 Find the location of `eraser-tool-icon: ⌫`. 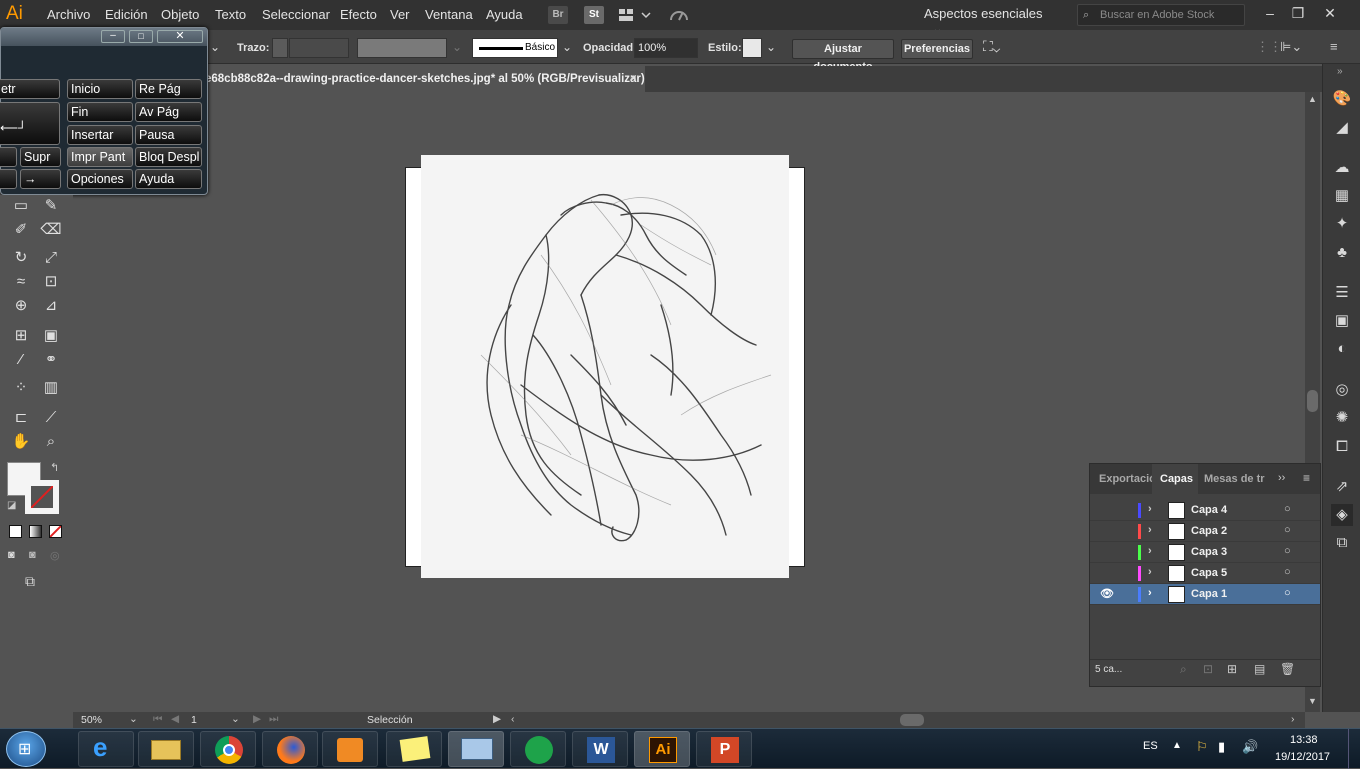

eraser-tool-icon: ⌫ is located at coordinates (51, 230).